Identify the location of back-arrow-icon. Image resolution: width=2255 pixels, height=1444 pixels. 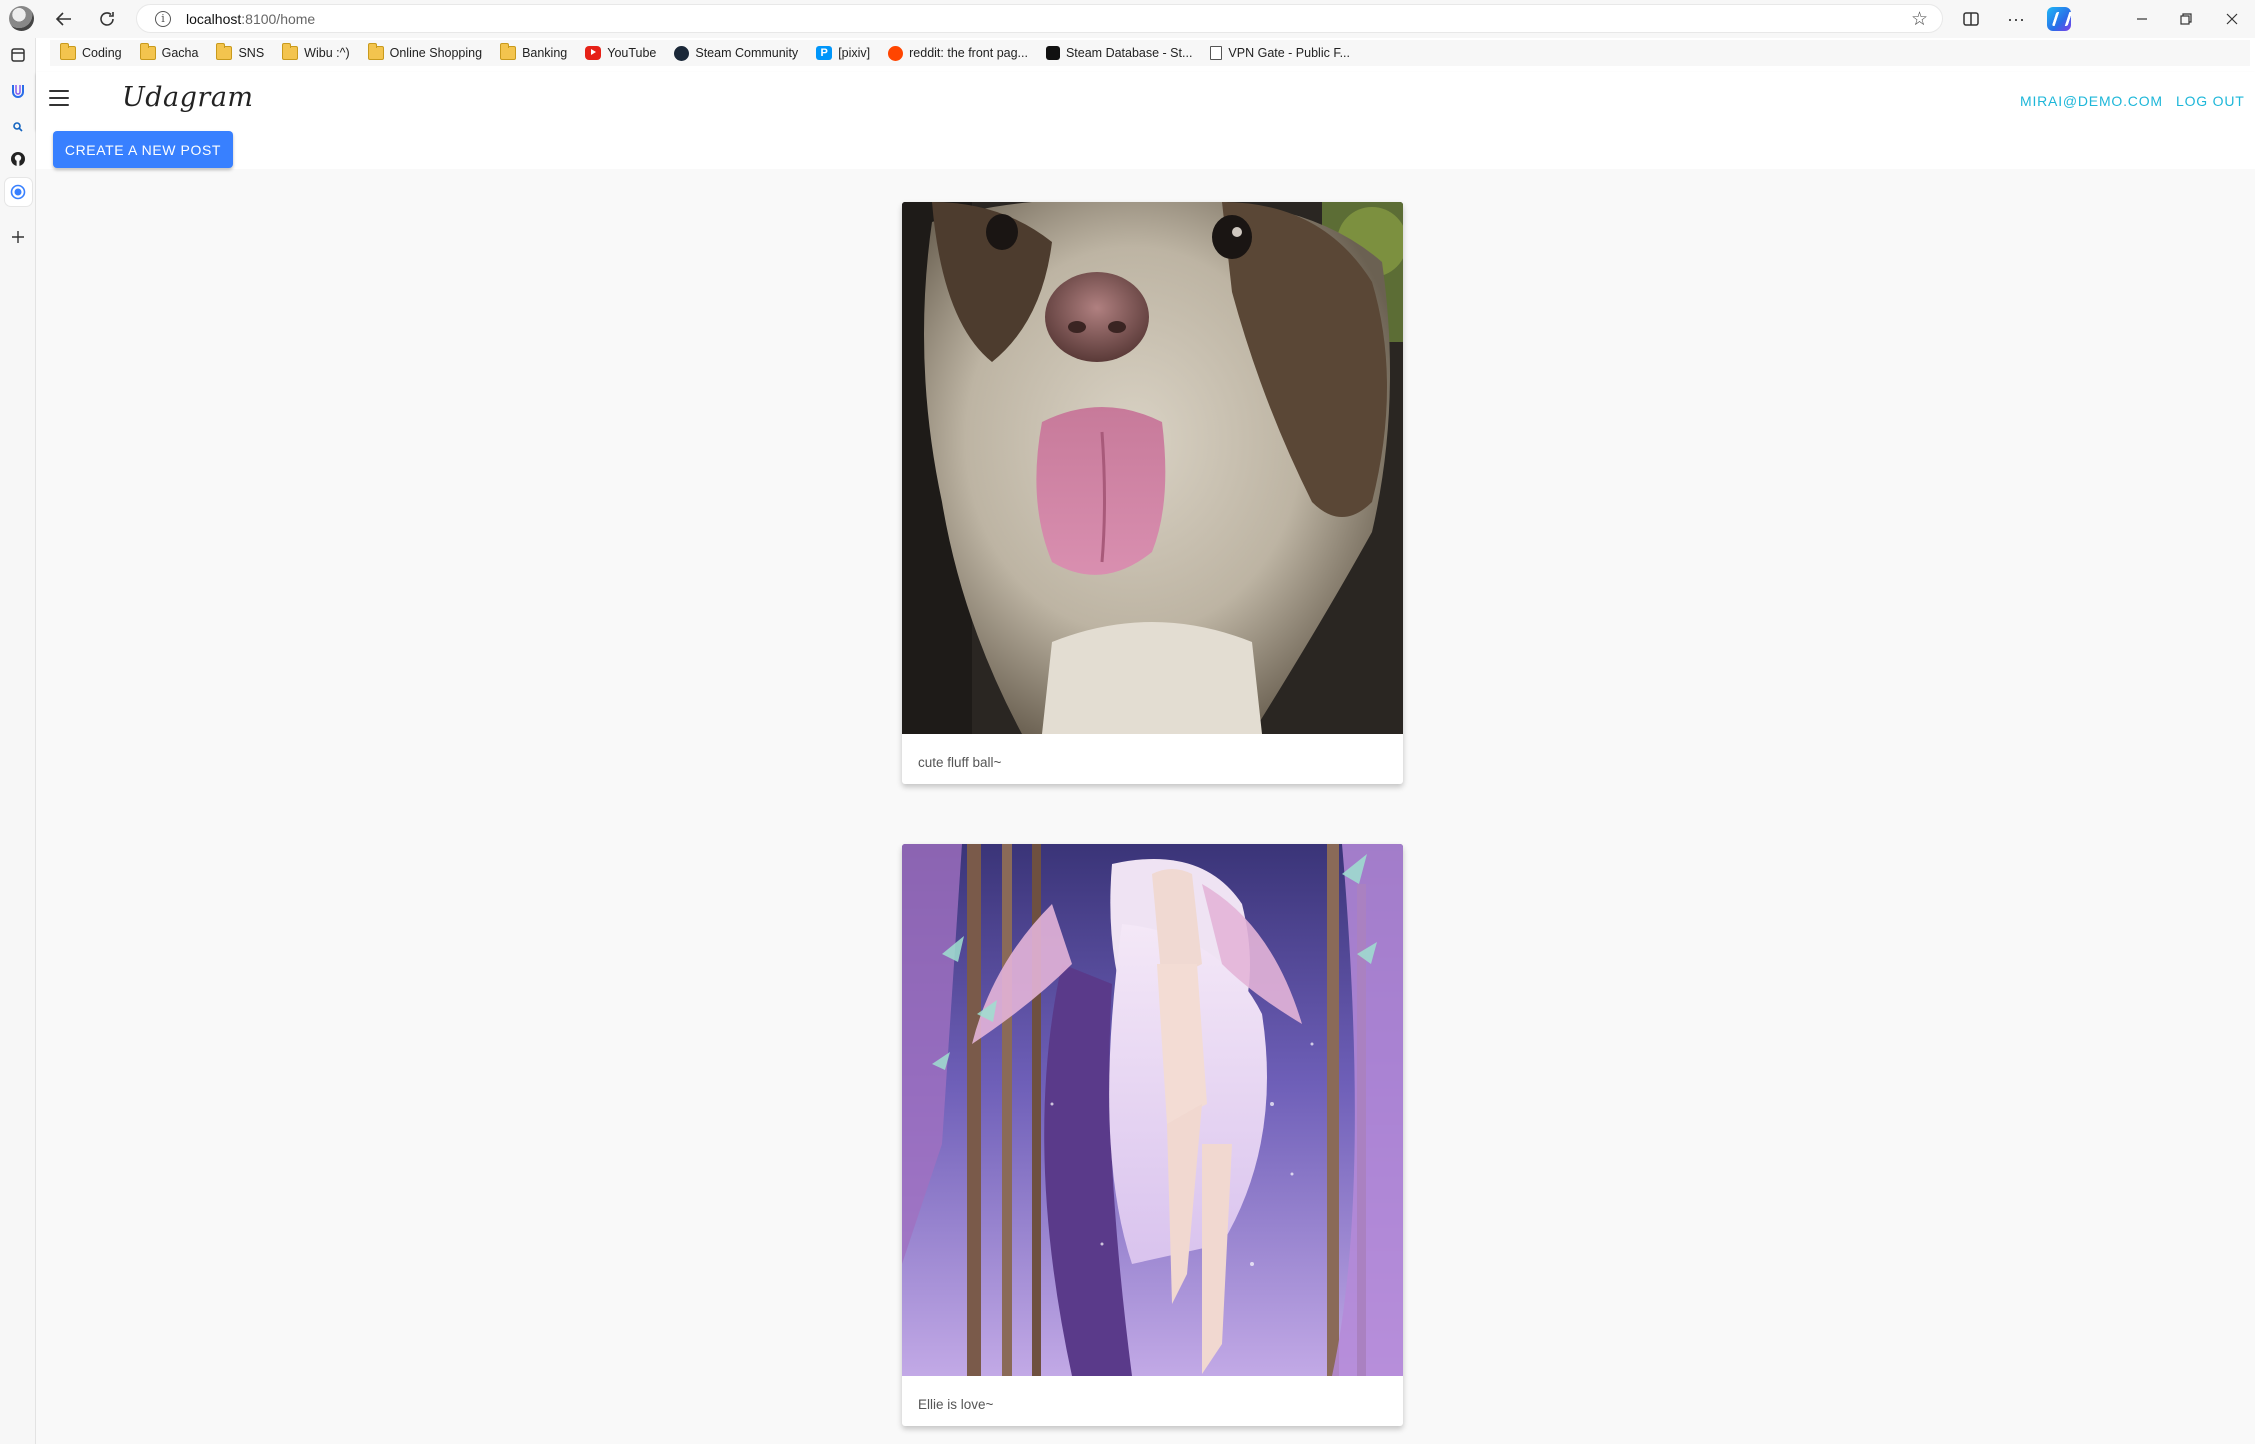
(64, 19).